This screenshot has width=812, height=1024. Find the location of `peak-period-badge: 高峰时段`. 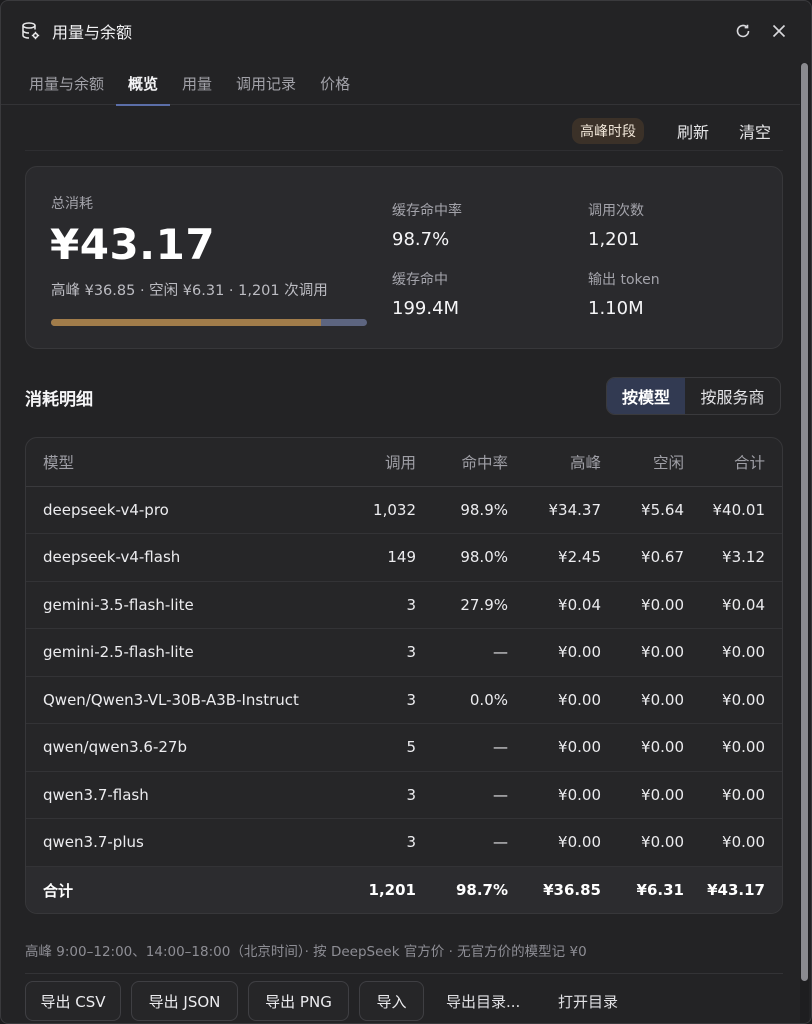

peak-period-badge: 高峰时段 is located at coordinates (607, 130).